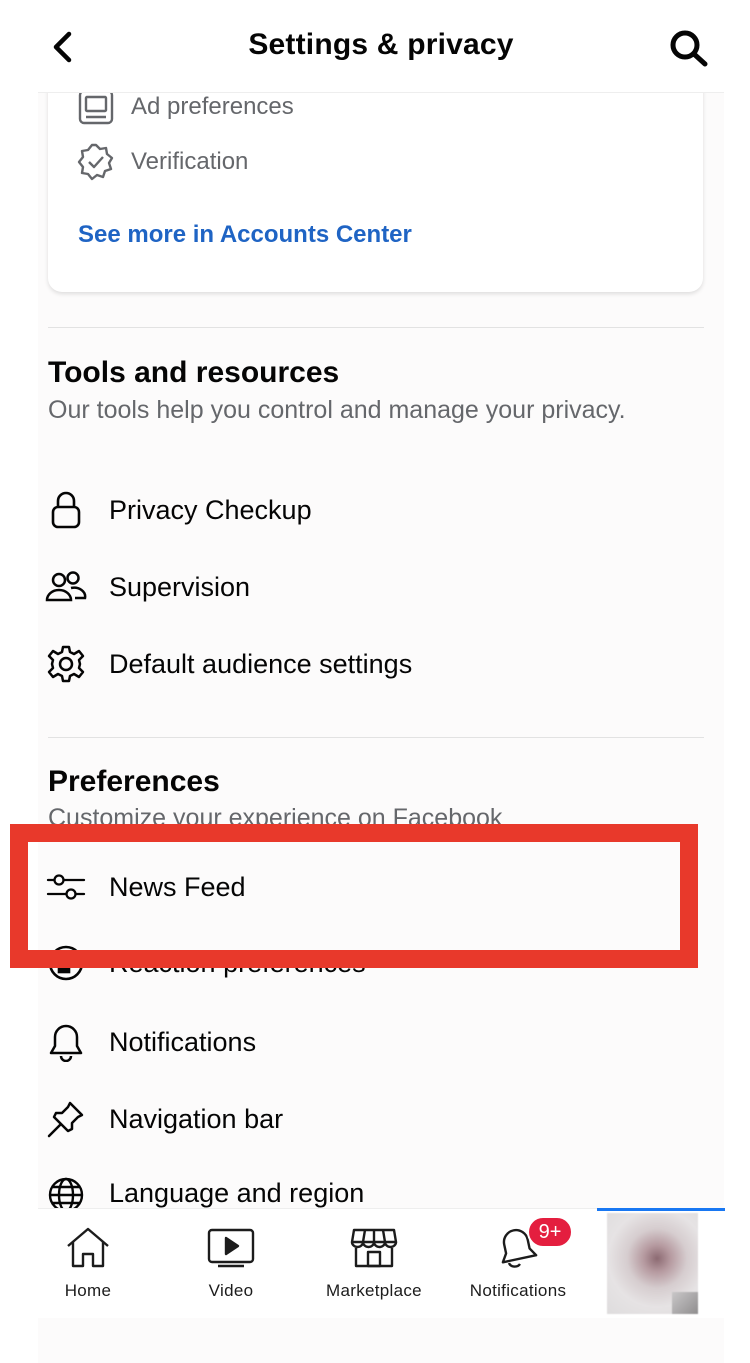 The image size is (750, 1363). I want to click on menu-item-language-region: Language and region, so click(204, 1190).